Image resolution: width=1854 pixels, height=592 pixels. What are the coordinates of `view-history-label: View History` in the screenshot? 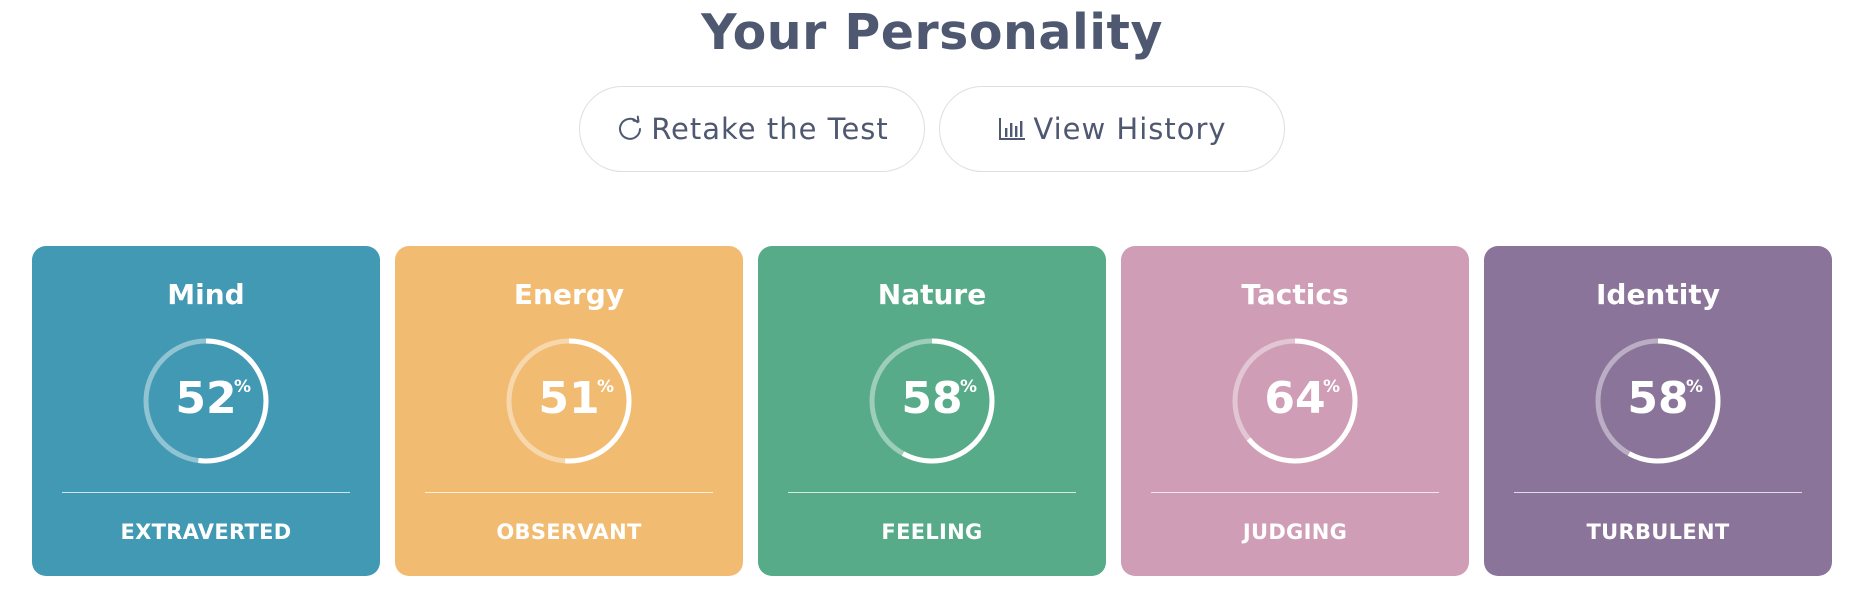 It's located at (1130, 129).